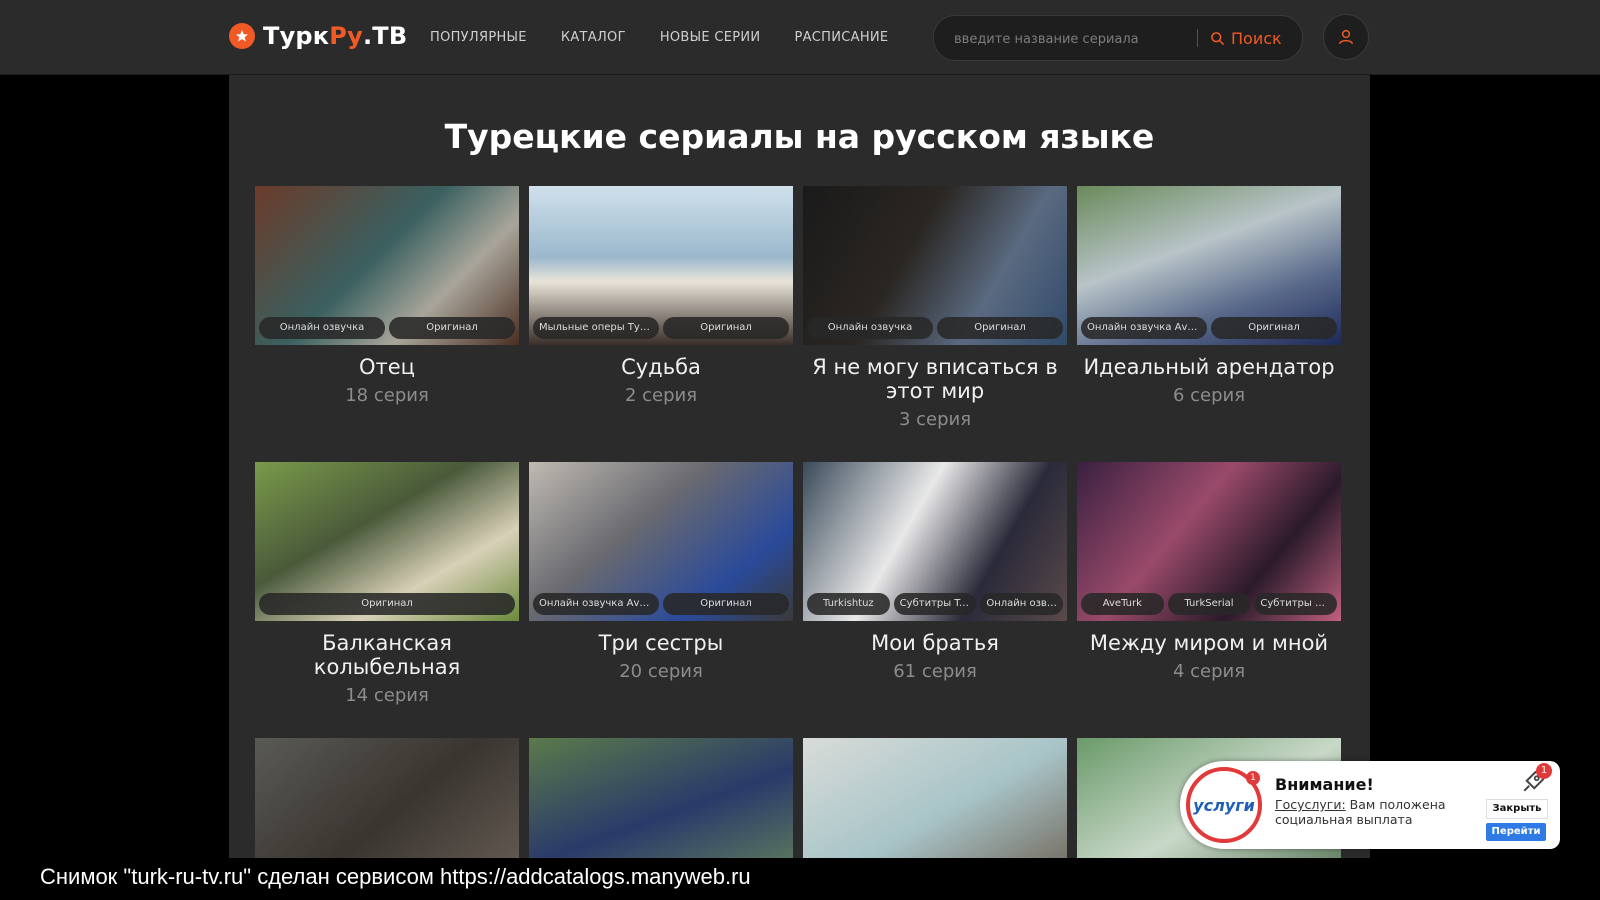  What do you see at coordinates (710, 37) in the screenshot?
I see `nav-new-episodes: НОВЫЕ СЕРИИ` at bounding box center [710, 37].